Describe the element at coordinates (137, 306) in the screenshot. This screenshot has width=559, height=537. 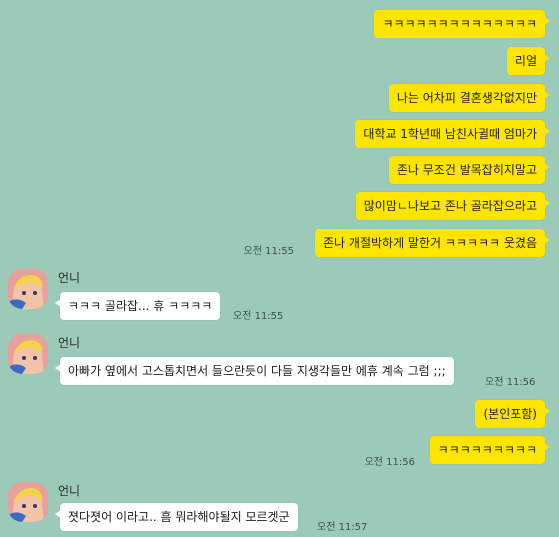
I see `their-message-bubble: ㅋㅋㅋ 골라잡... 휴 ㅋㅋㅋㅋ` at that location.